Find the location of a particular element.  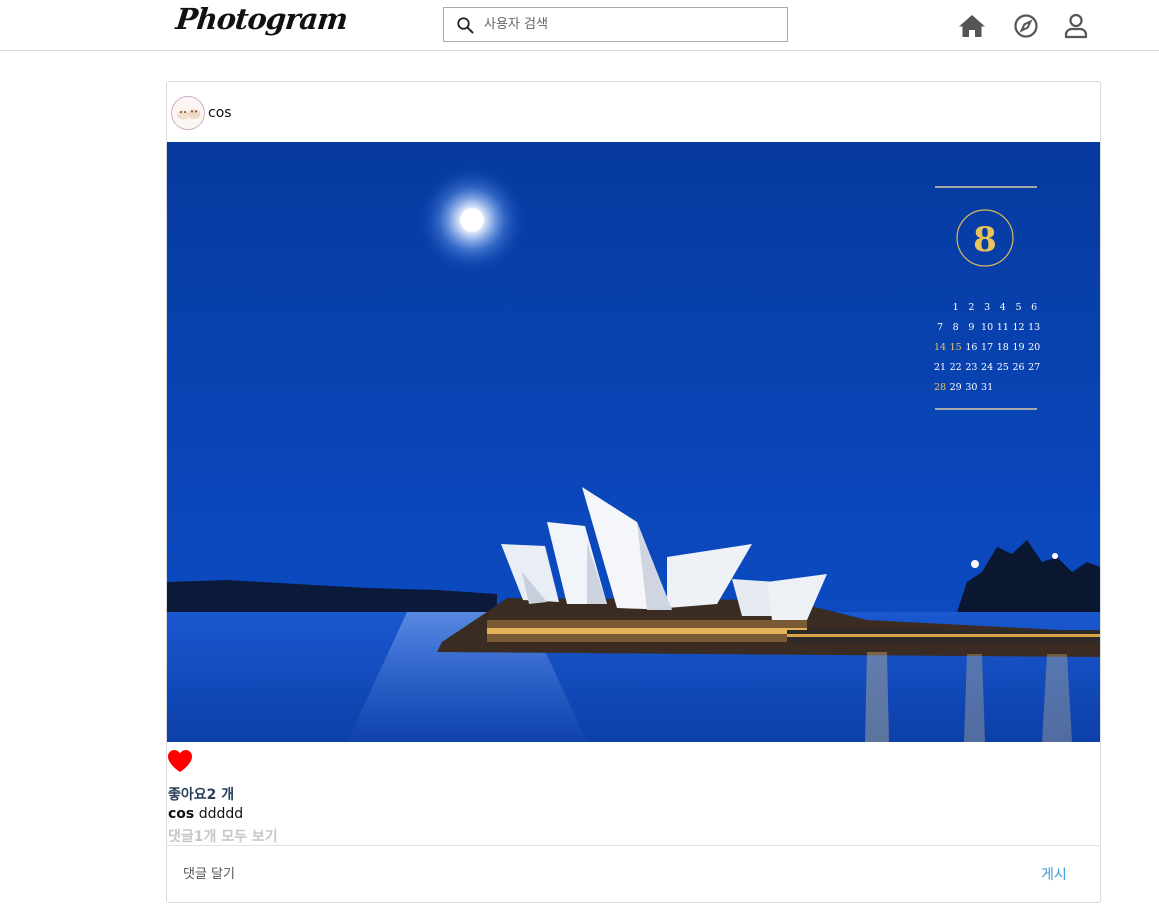

calendar-day: 12 is located at coordinates (1018, 327).